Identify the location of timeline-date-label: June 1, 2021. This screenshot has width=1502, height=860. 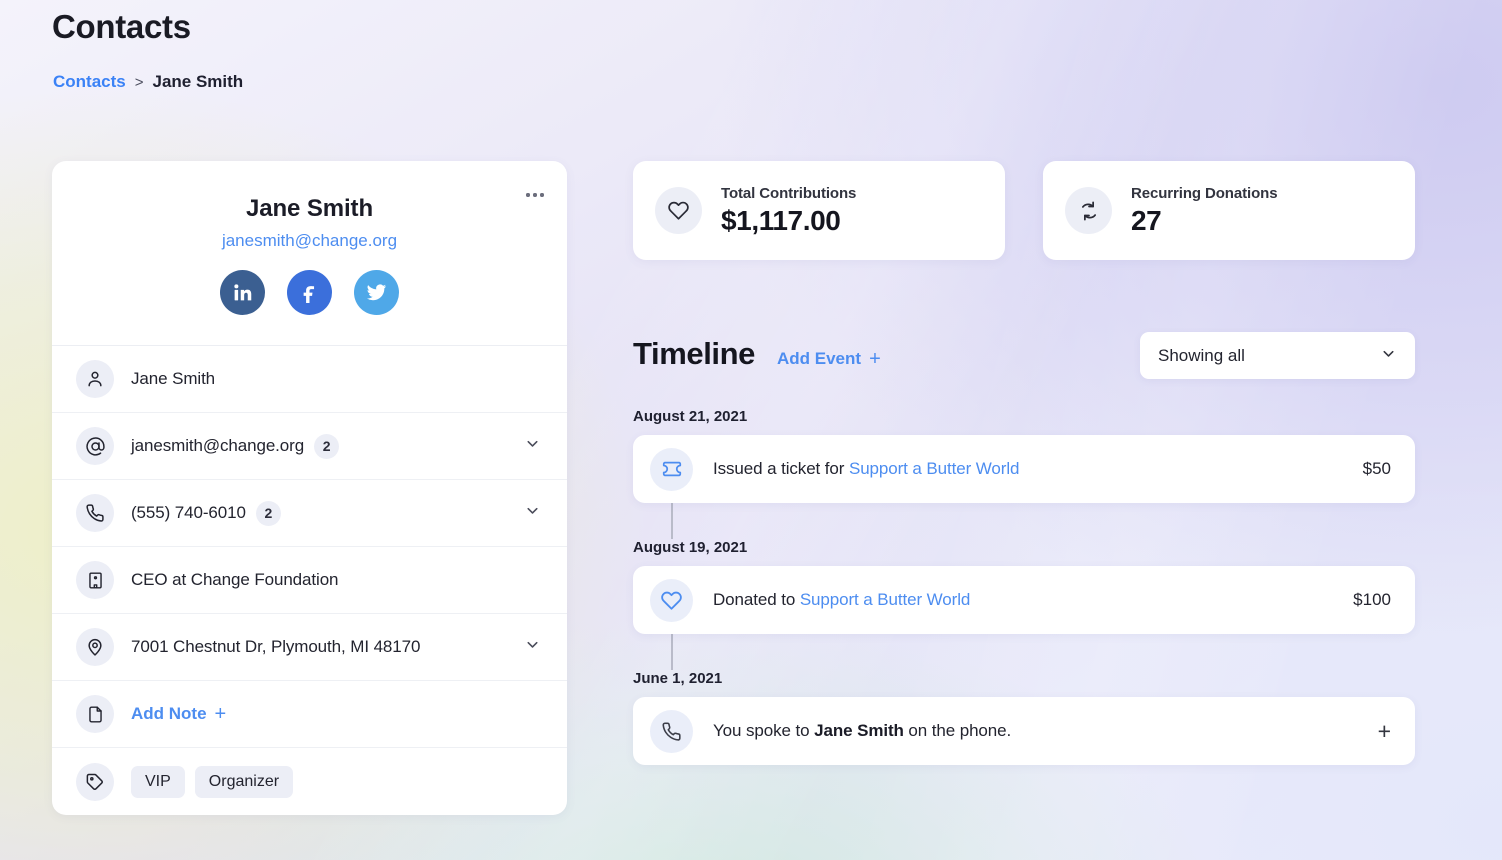
(678, 678).